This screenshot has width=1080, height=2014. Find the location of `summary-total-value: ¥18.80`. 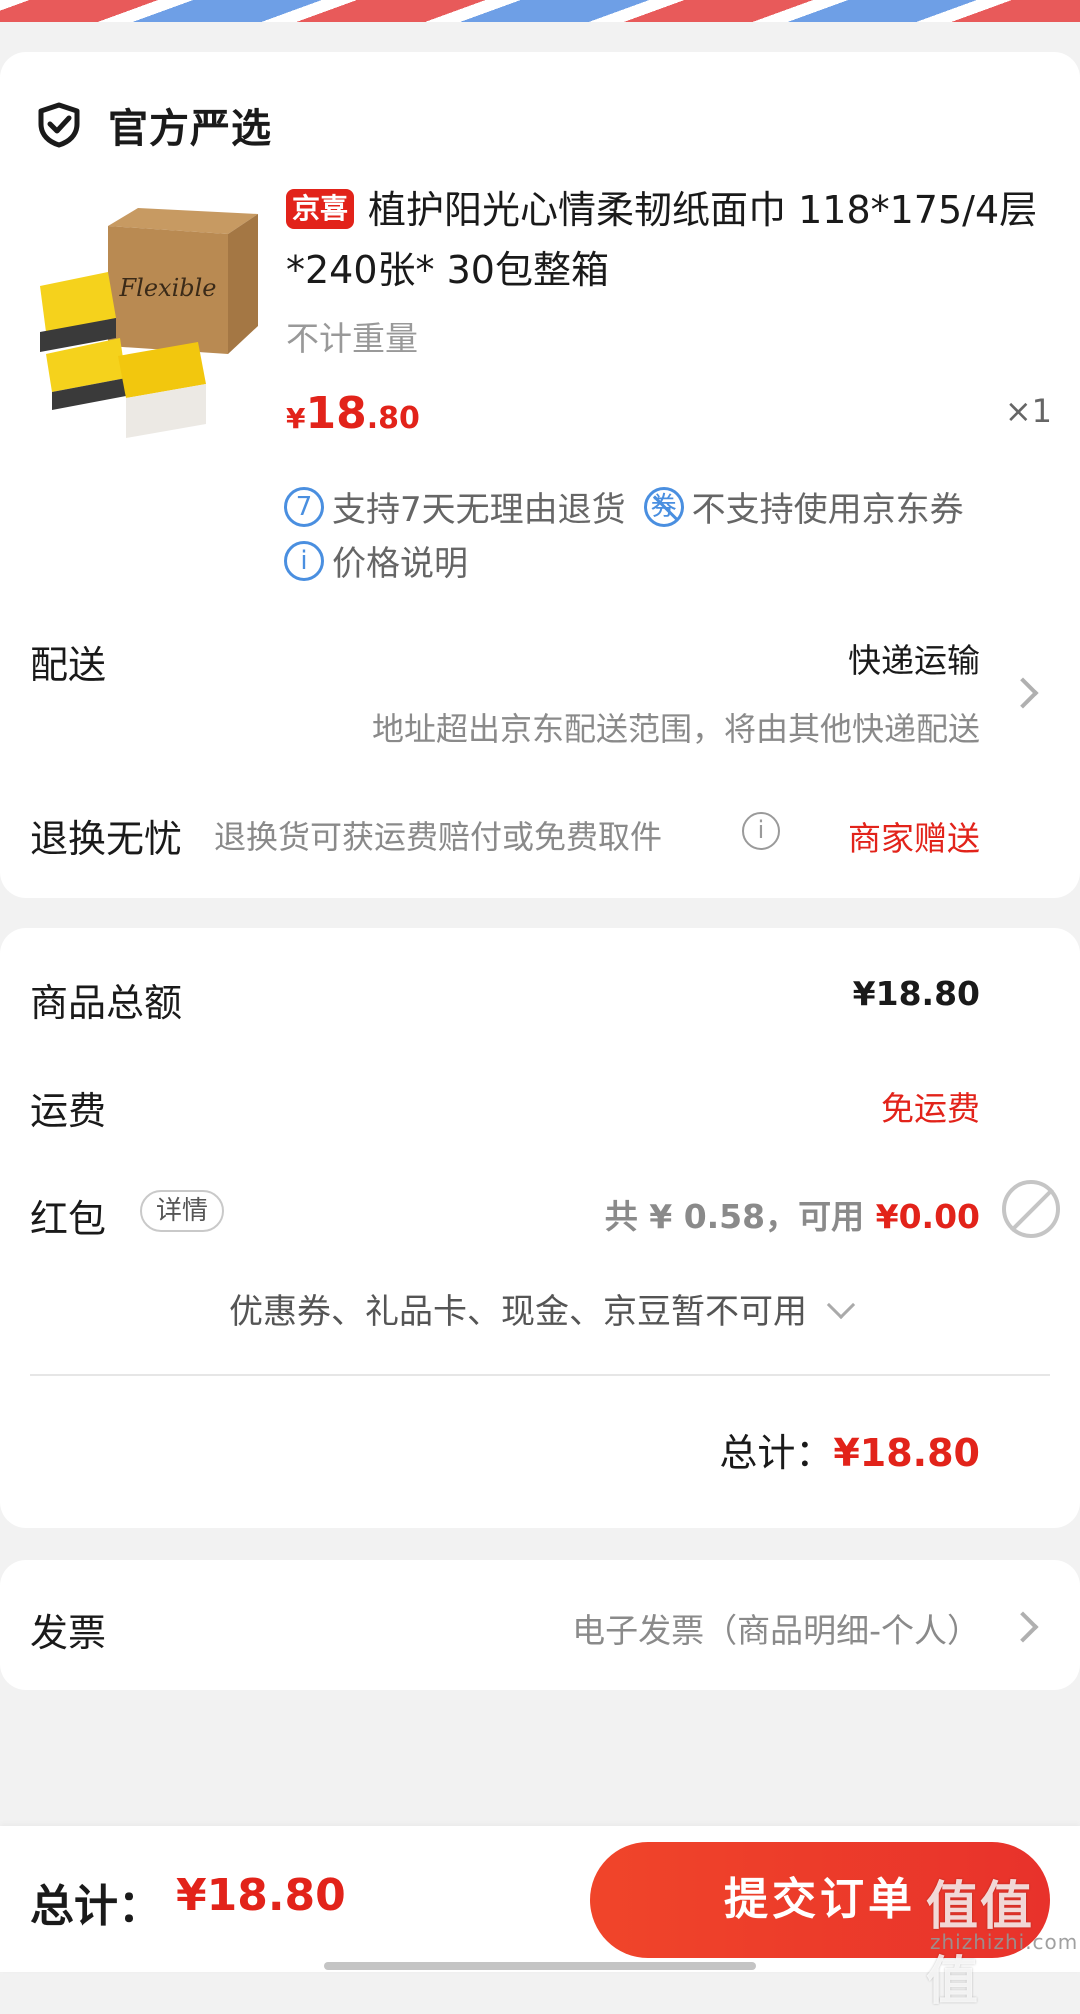

summary-total-value: ¥18.80 is located at coordinates (906, 1453).